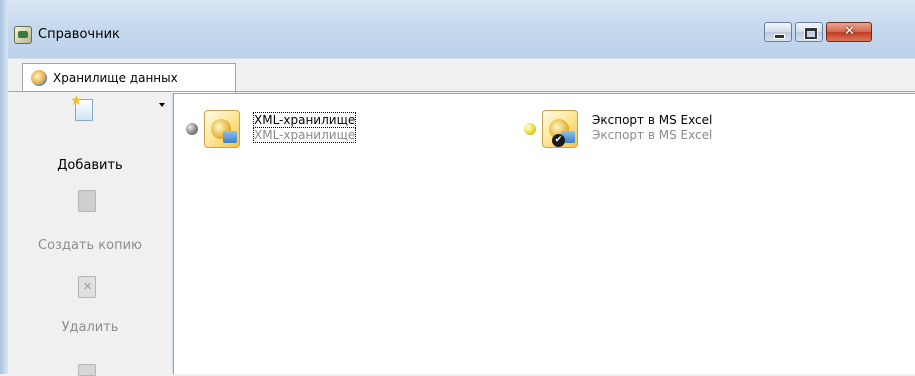 This screenshot has height=376, width=915. I want to click on window-border, so click(4, 187).